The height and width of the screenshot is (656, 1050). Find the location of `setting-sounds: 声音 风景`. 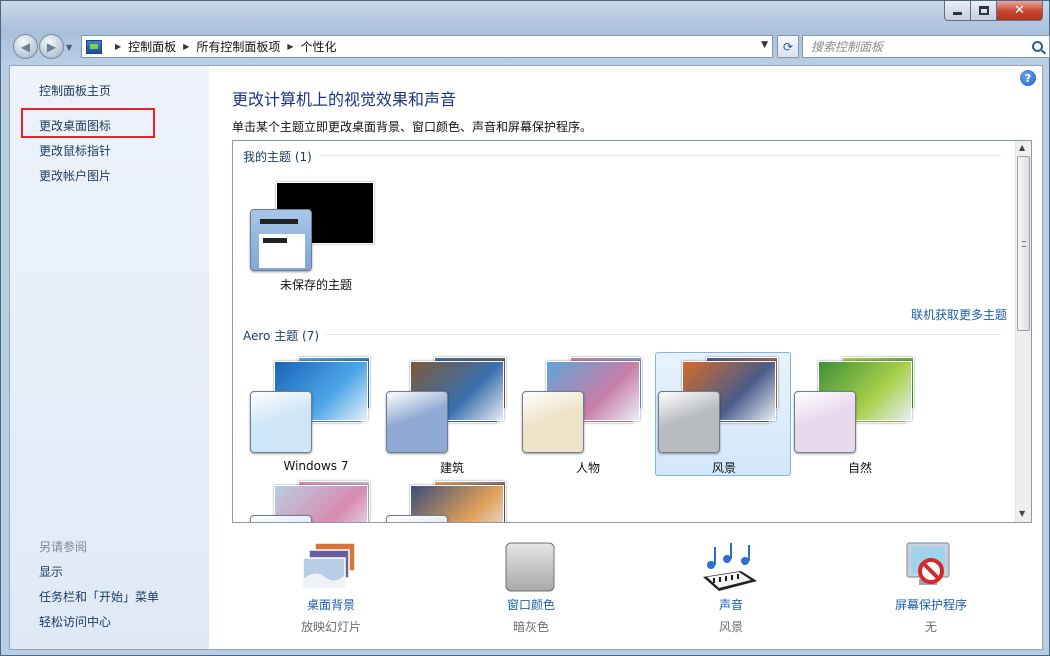

setting-sounds: 声音 风景 is located at coordinates (731, 586).